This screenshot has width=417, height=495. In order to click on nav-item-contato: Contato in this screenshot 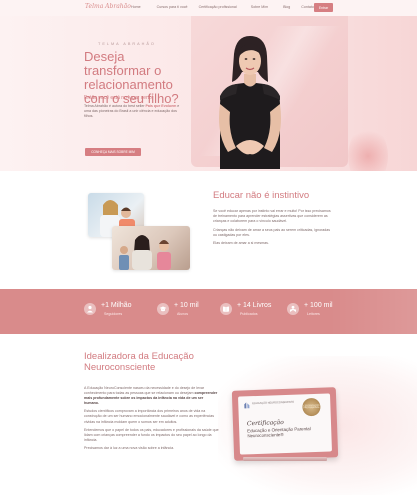, I will do `click(307, 7)`.